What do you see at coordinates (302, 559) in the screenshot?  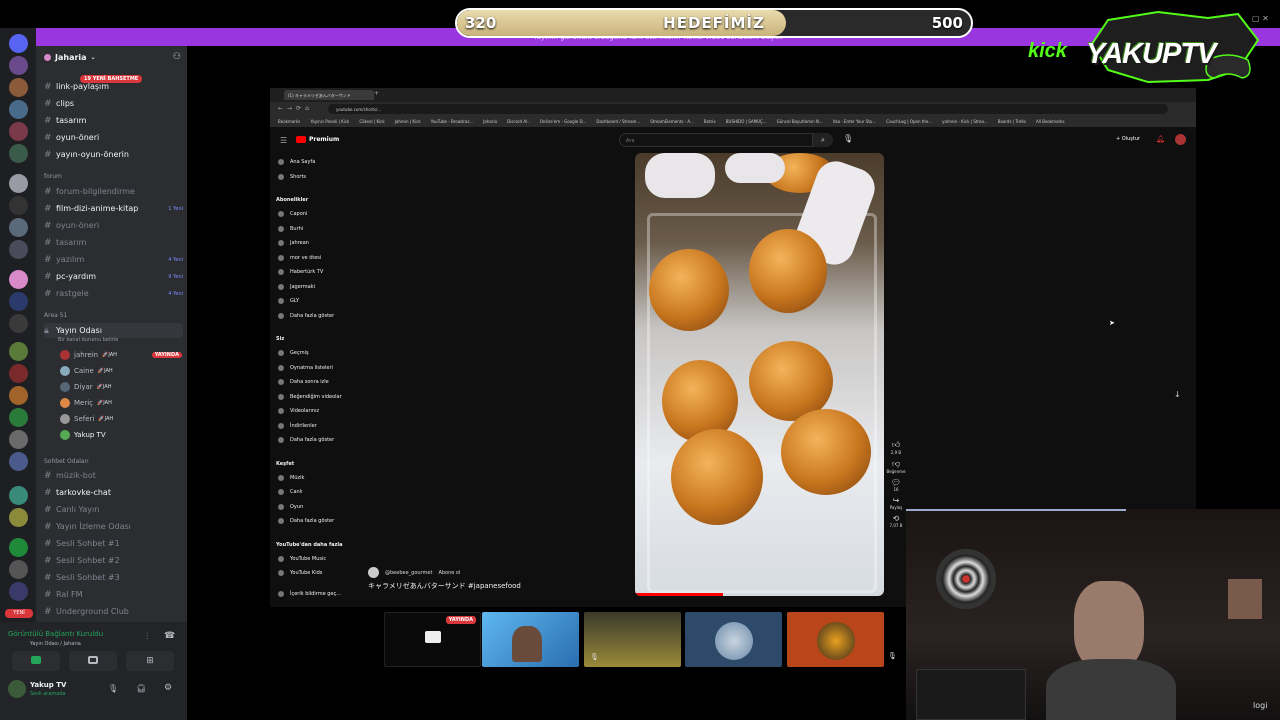 I see `sidebar-item: YouTube Music` at bounding box center [302, 559].